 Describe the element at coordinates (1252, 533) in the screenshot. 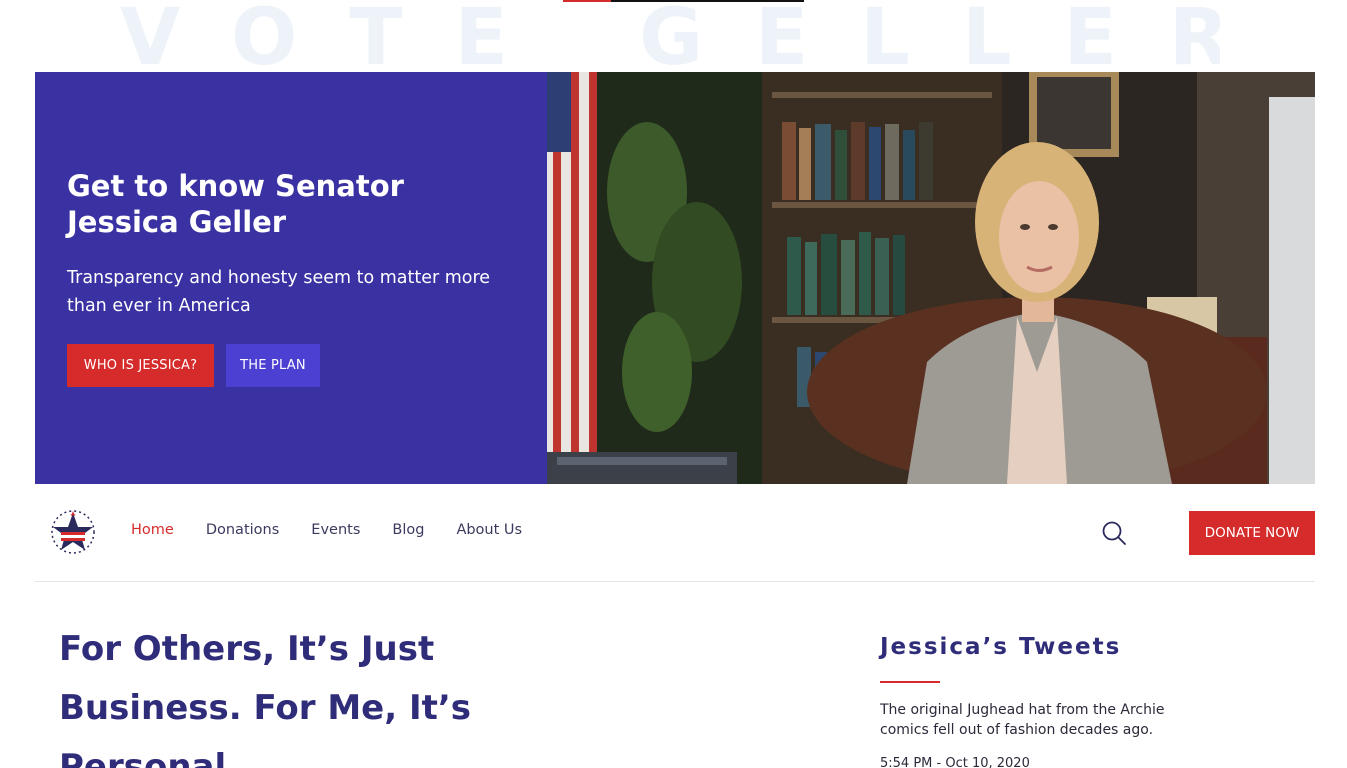

I see `donate-now-button: DONATE NOW` at that location.